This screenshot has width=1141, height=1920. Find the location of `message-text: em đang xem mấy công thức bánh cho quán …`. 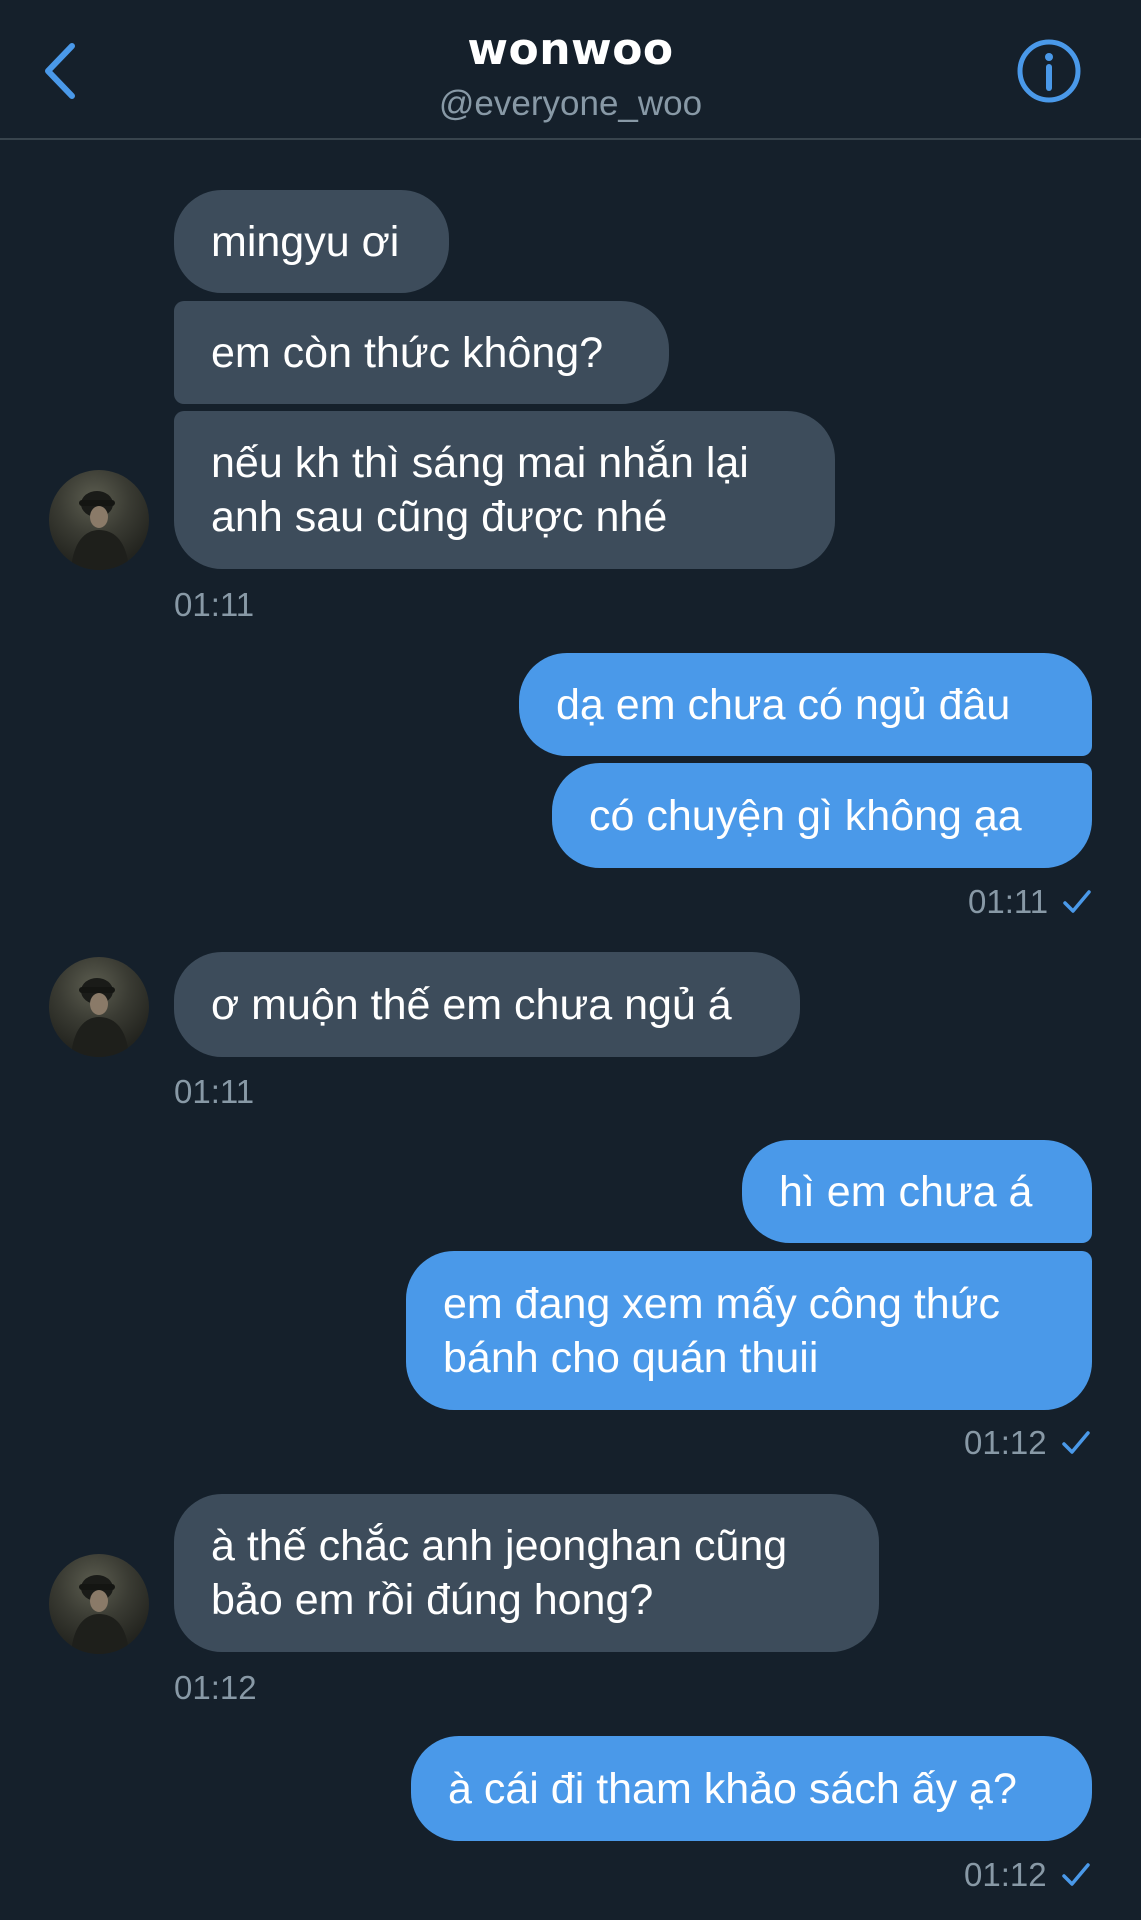

message-text: em đang xem mấy công thức bánh cho quán … is located at coordinates (721, 1330).